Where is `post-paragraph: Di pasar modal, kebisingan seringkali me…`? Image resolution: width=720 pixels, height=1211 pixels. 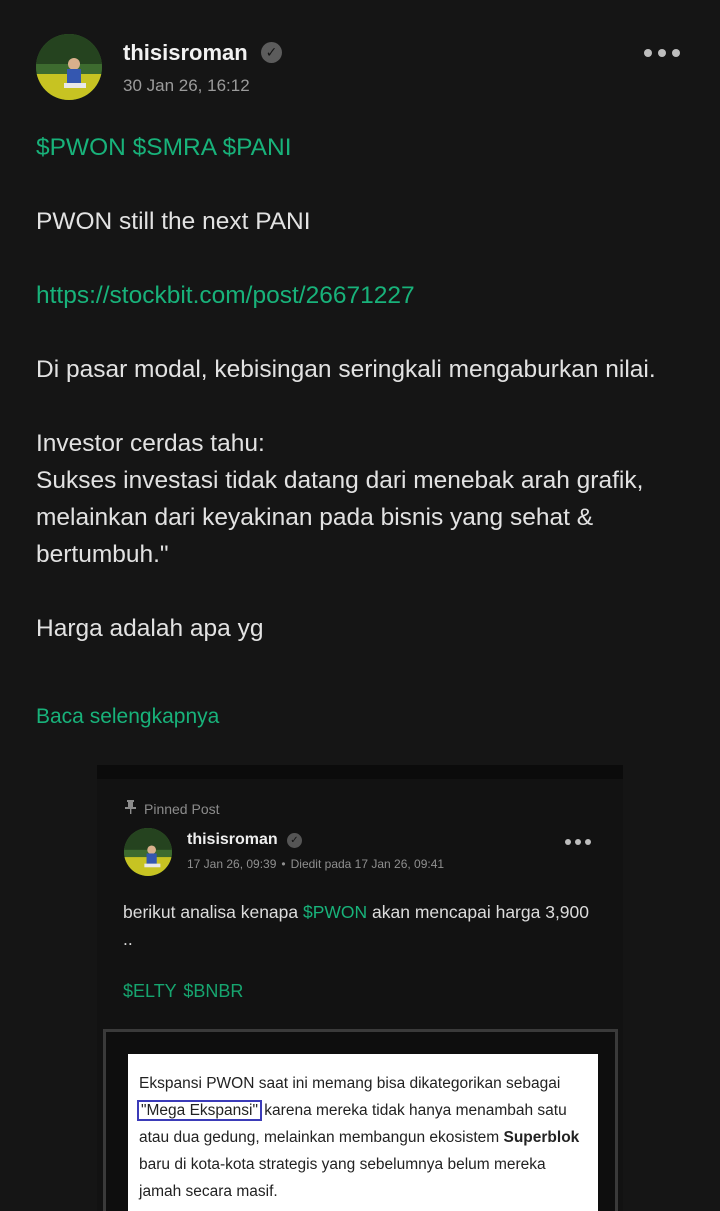
post-paragraph: Di pasar modal, kebisingan seringkali me… is located at coordinates (346, 369).